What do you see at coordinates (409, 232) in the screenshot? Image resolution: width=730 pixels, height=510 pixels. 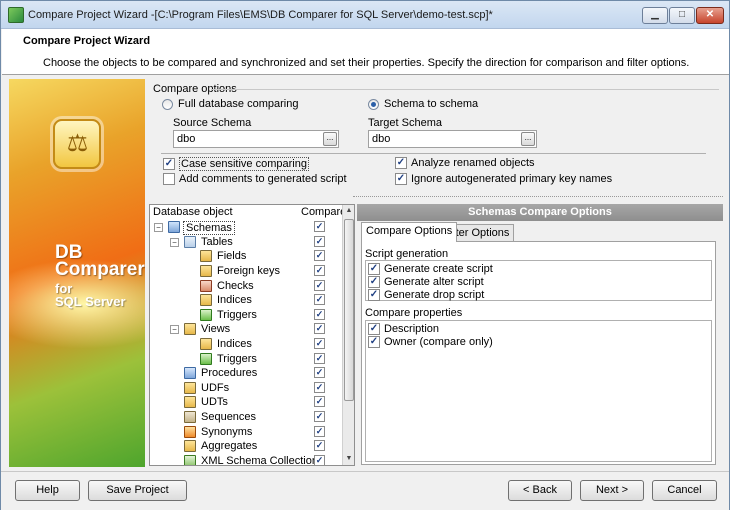 I see `tab-compare-options: Compare Options` at bounding box center [409, 232].